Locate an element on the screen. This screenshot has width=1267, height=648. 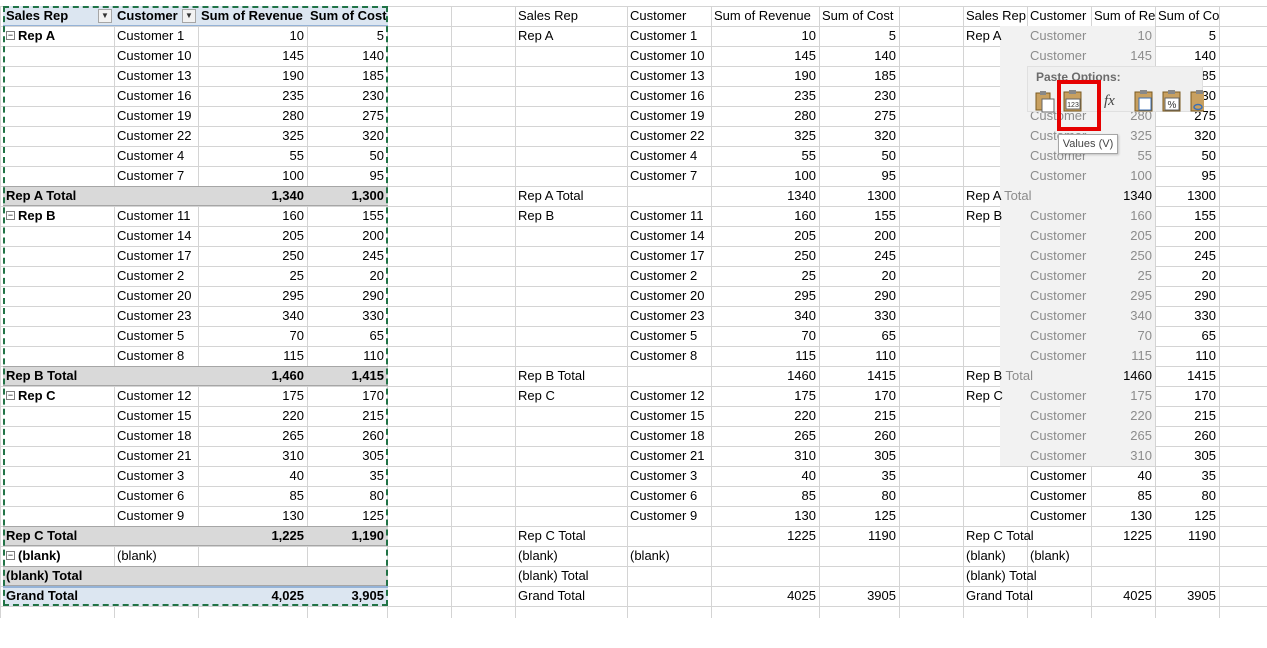
plain-total-label: (blank) Total is located at coordinates (571, 576).